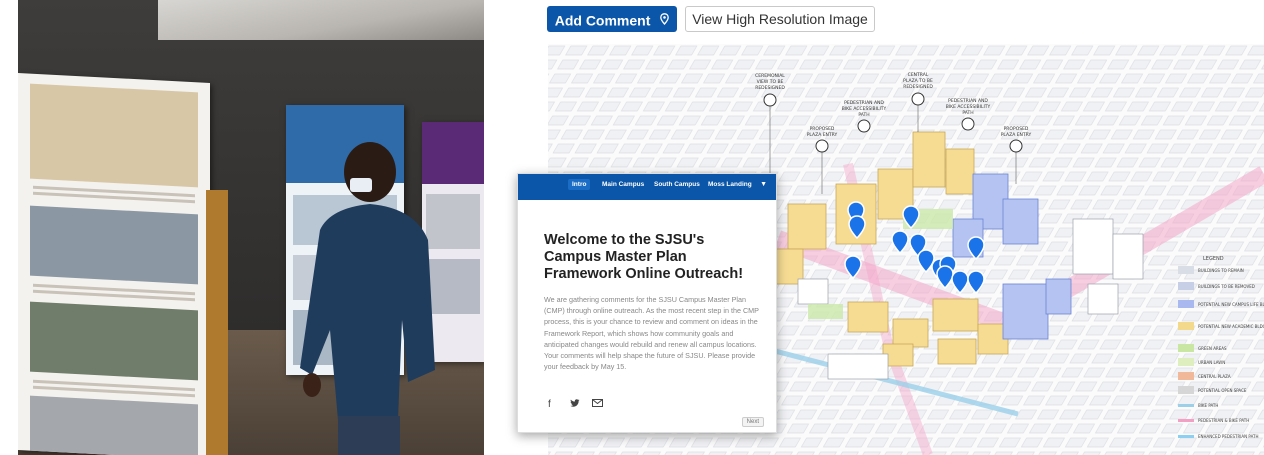 The height and width of the screenshot is (455, 1264). What do you see at coordinates (321, 20) in the screenshot?
I see `ceiling` at bounding box center [321, 20].